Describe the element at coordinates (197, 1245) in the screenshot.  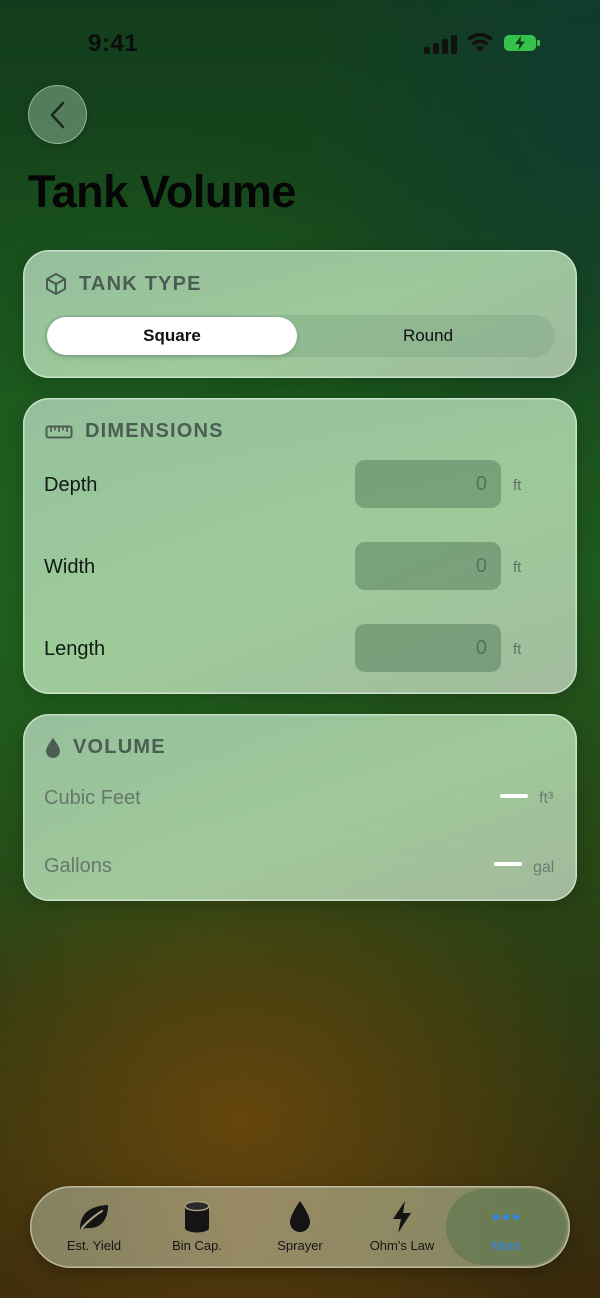
I see `tab-bin-cap-label: Bin Cap.` at that location.